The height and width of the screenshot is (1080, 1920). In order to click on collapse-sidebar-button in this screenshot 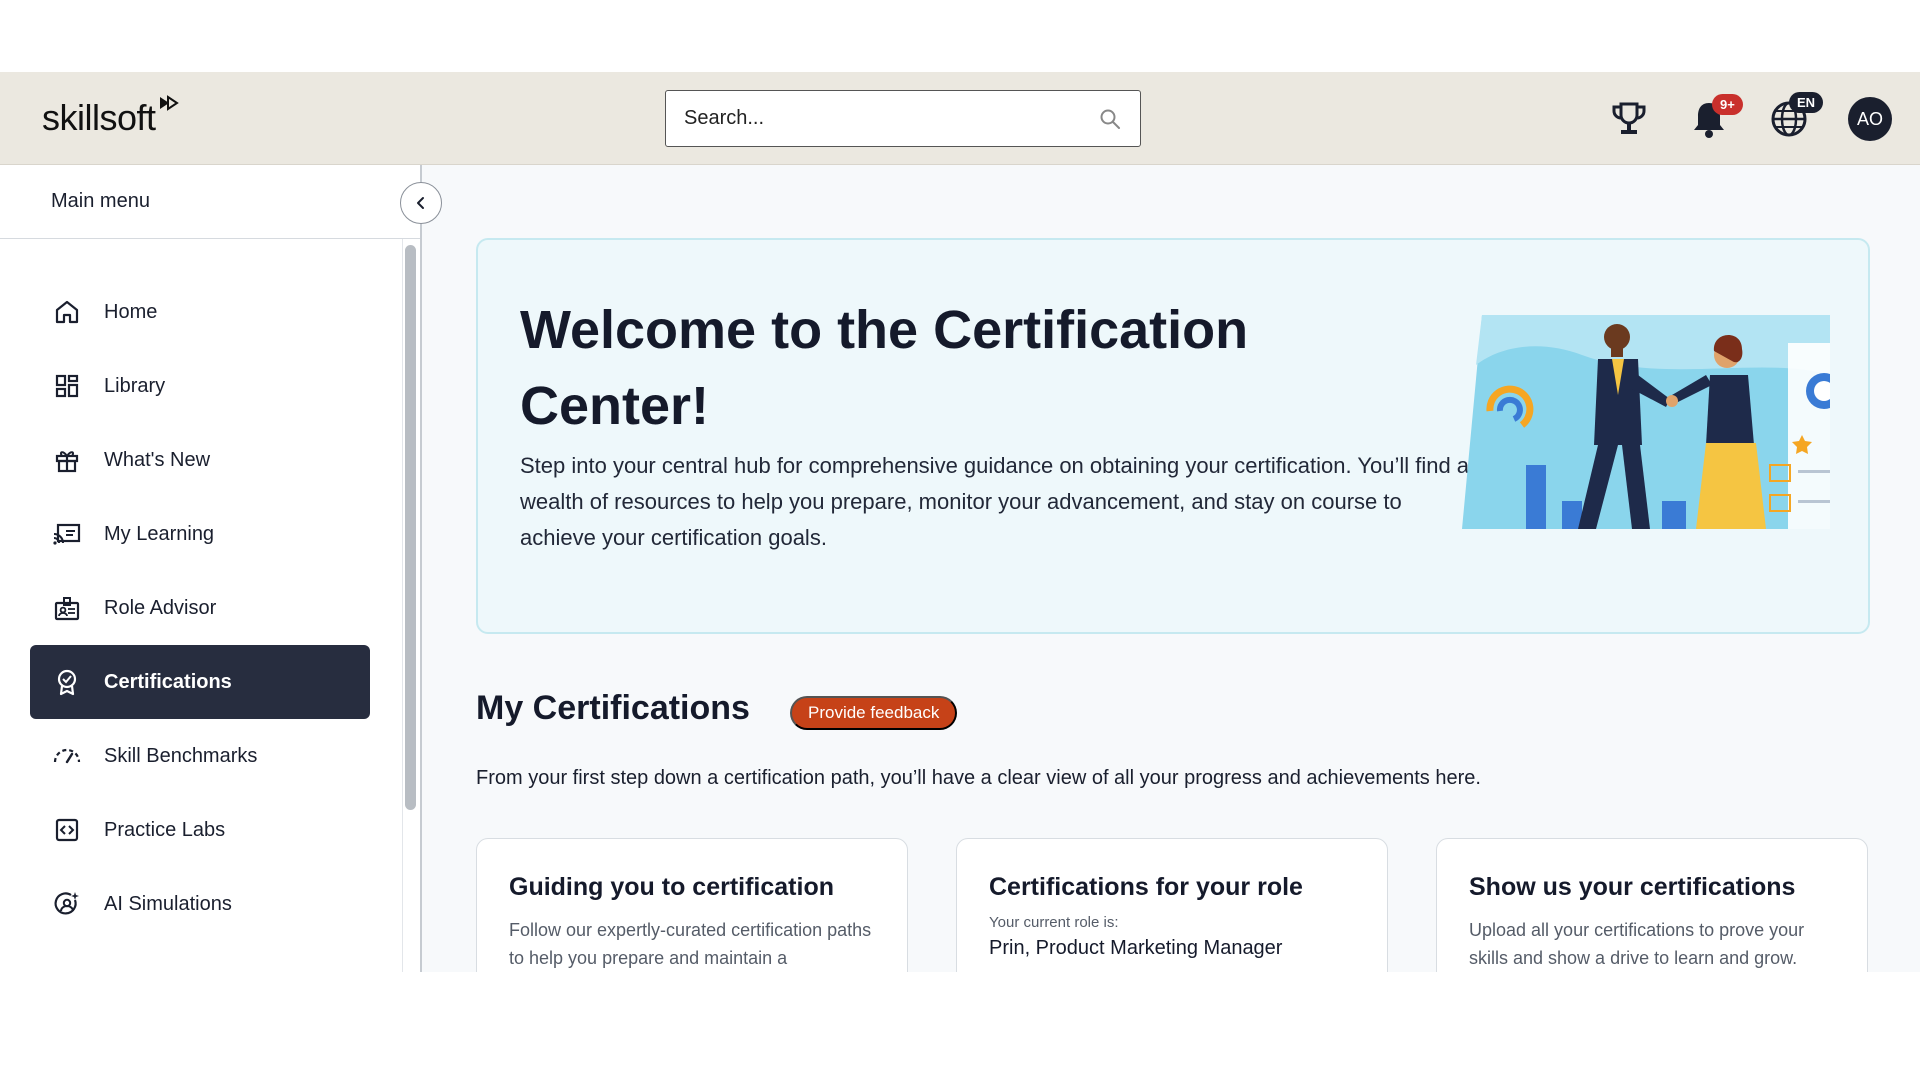, I will do `click(421, 203)`.